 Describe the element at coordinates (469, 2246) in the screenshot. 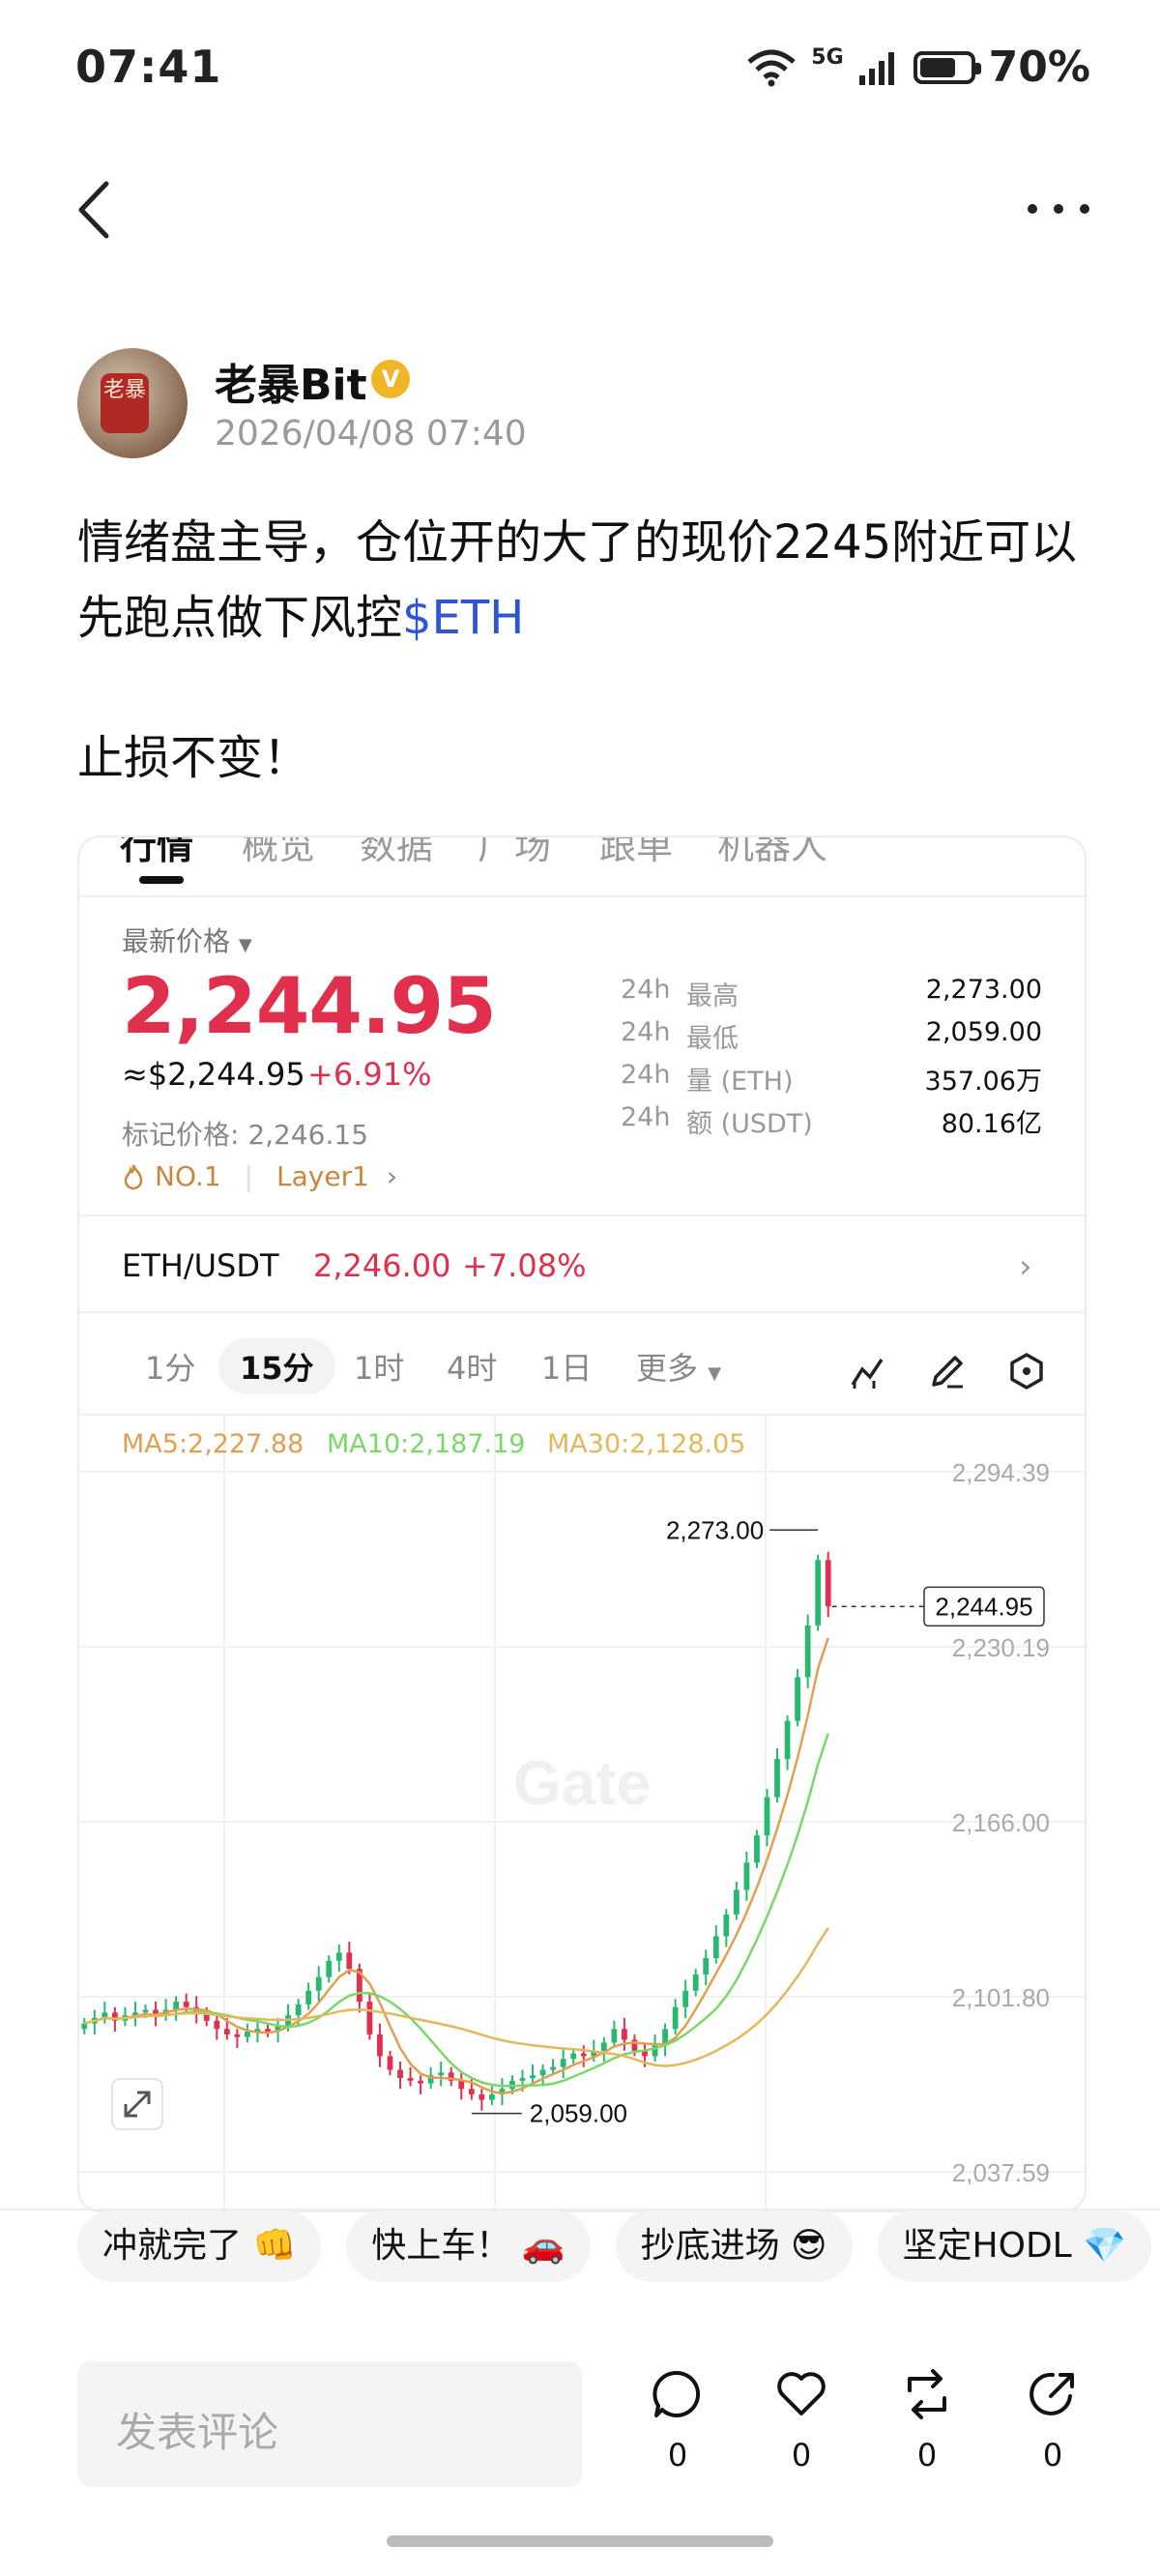

I see `reaction-chip: 快上车！ 🚗` at that location.